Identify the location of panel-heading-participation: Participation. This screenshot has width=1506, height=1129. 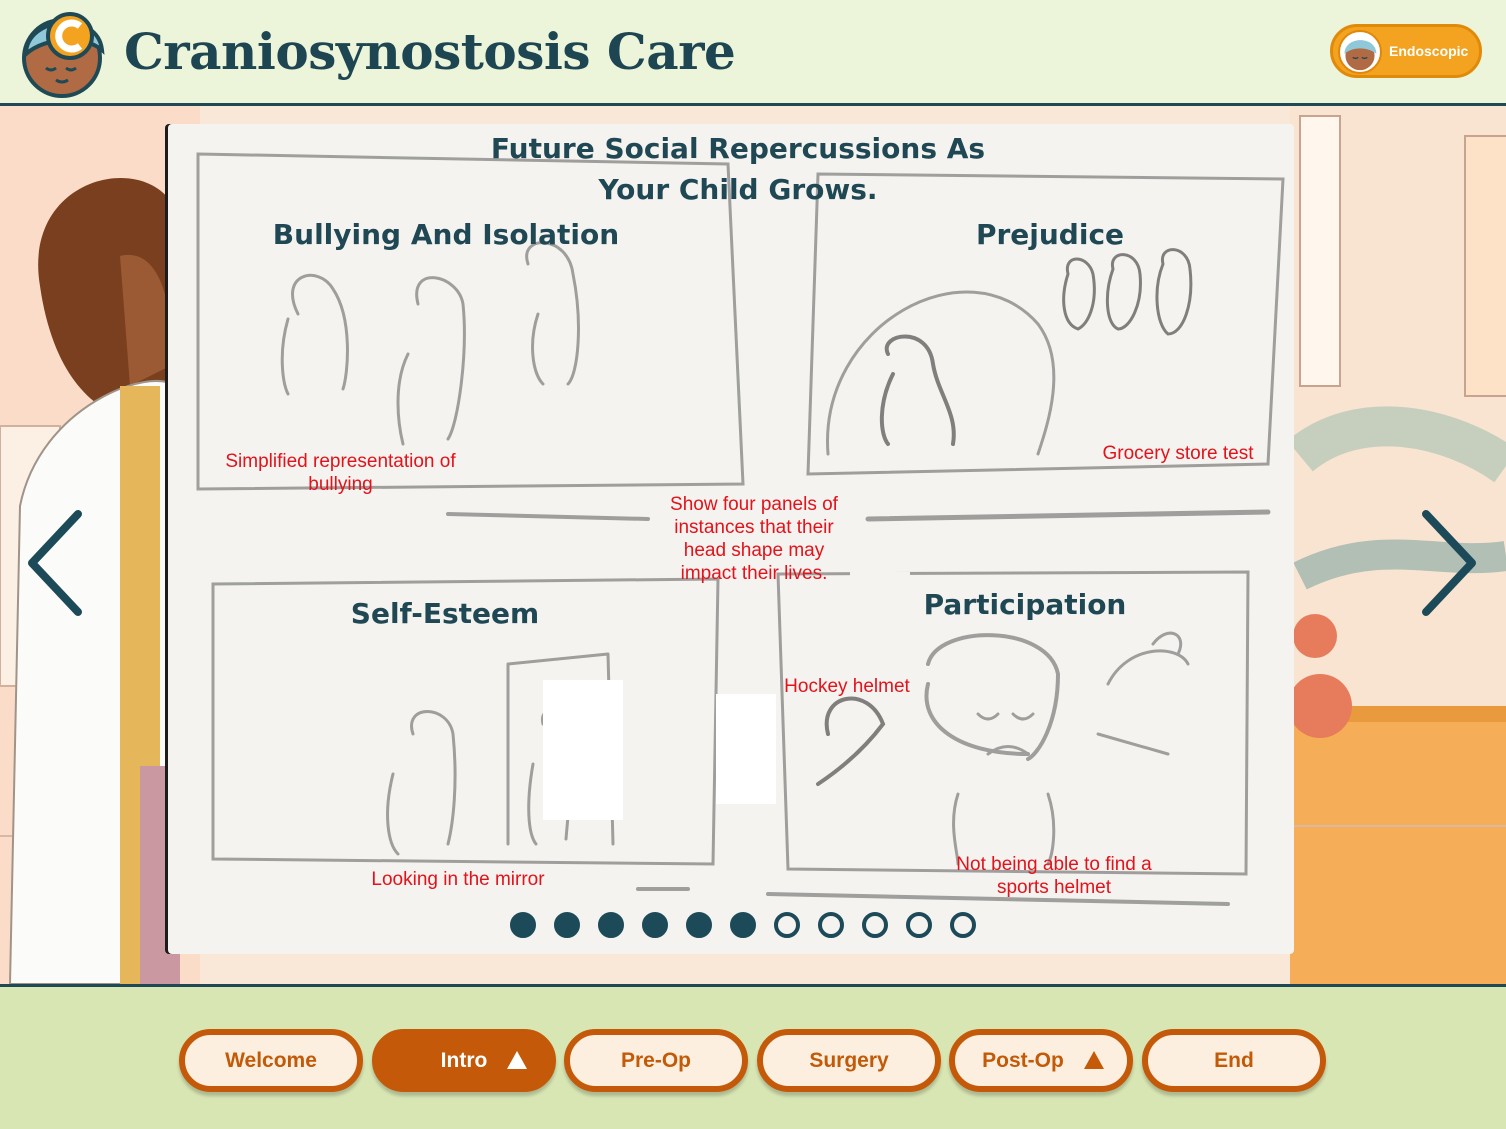
(1025, 604).